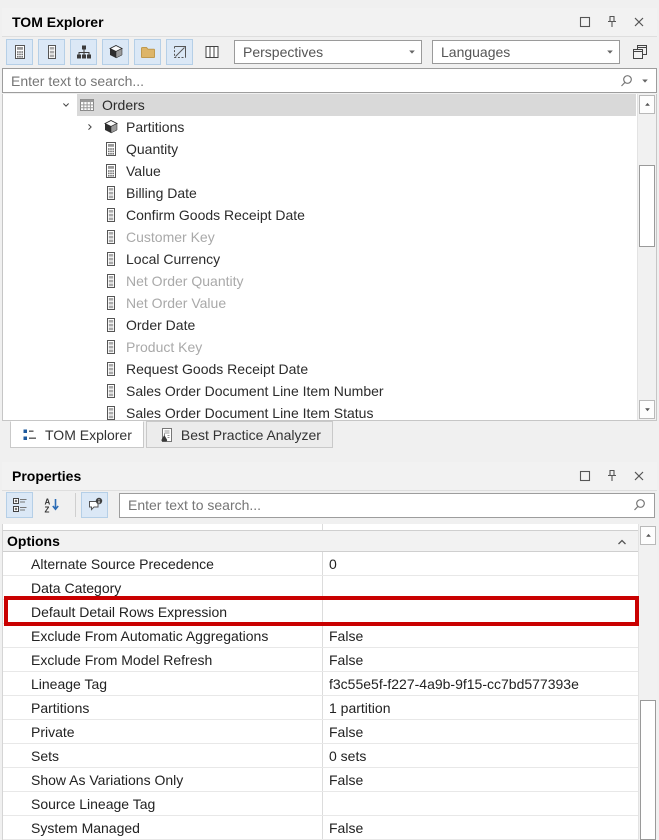  What do you see at coordinates (163, 659) in the screenshot?
I see `property-name: Exclude From Model Refresh` at bounding box center [163, 659].